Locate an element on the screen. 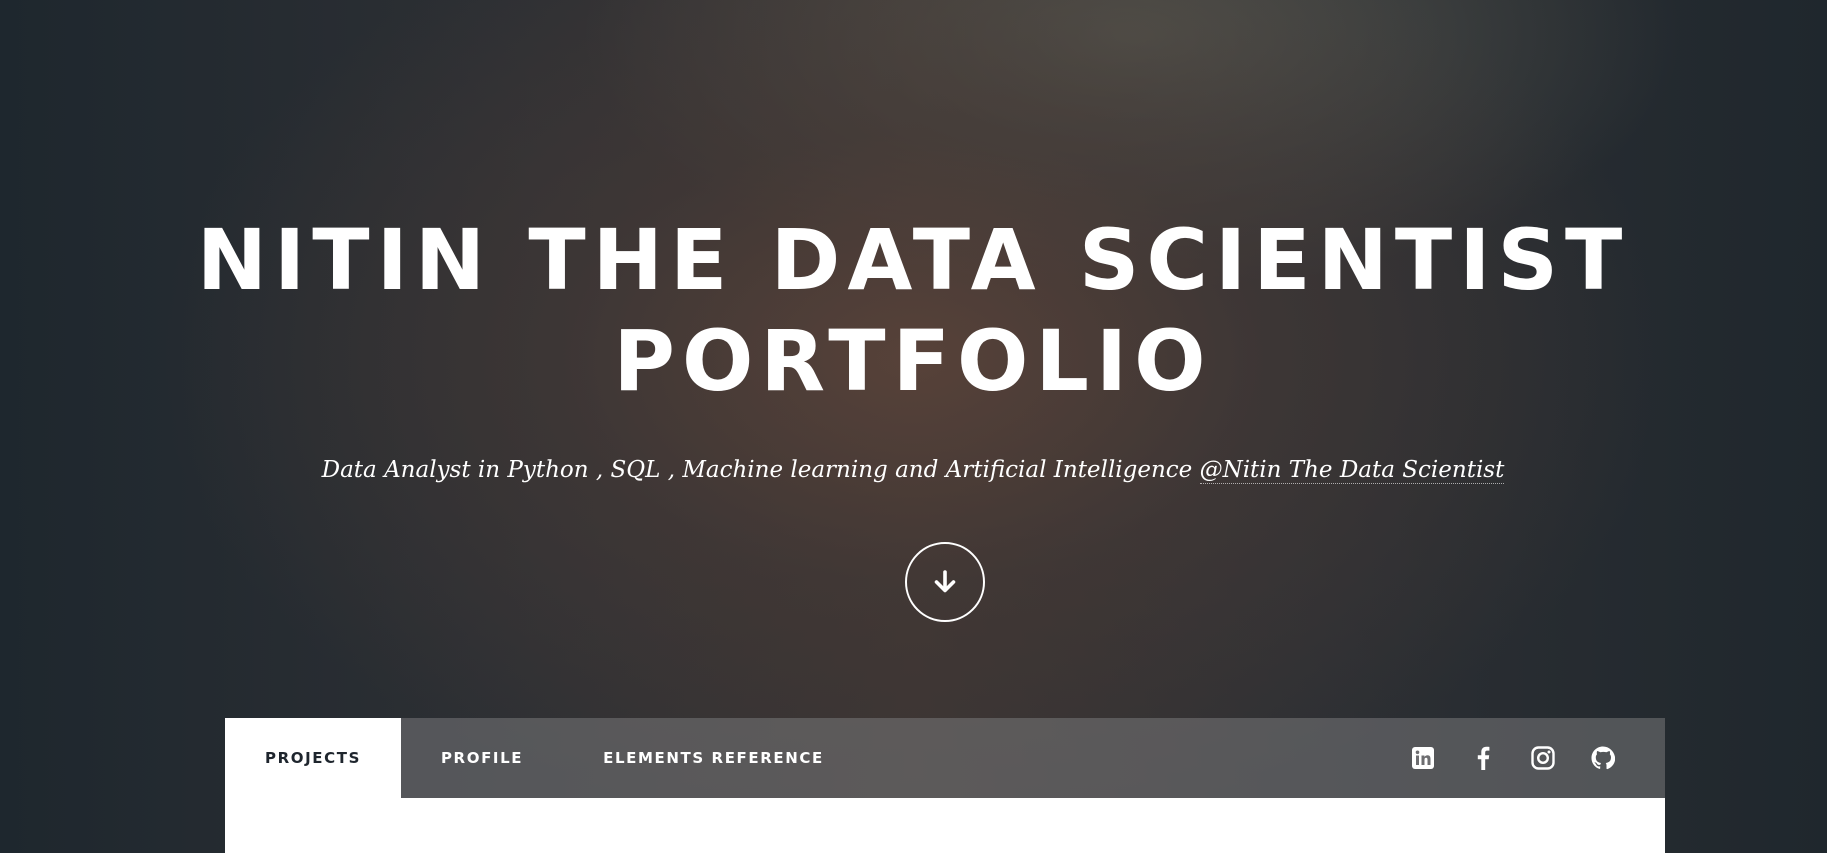 The image size is (1827, 853). facebook-icon is located at coordinates (1483, 758).